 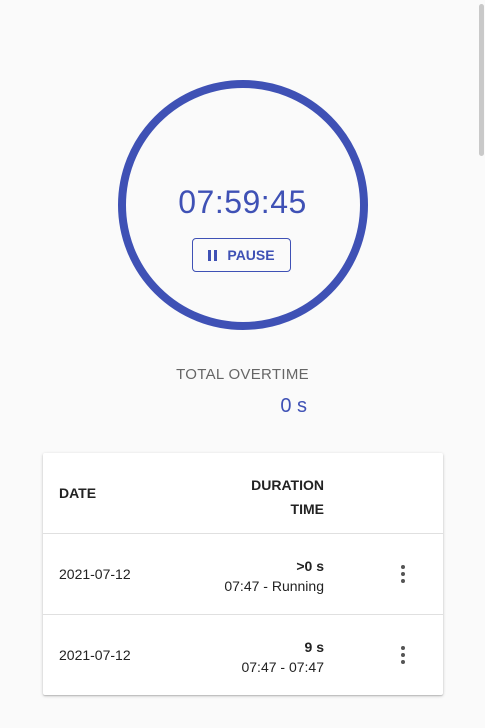 What do you see at coordinates (242, 202) in the screenshot?
I see `timer-display: 07:59:45` at bounding box center [242, 202].